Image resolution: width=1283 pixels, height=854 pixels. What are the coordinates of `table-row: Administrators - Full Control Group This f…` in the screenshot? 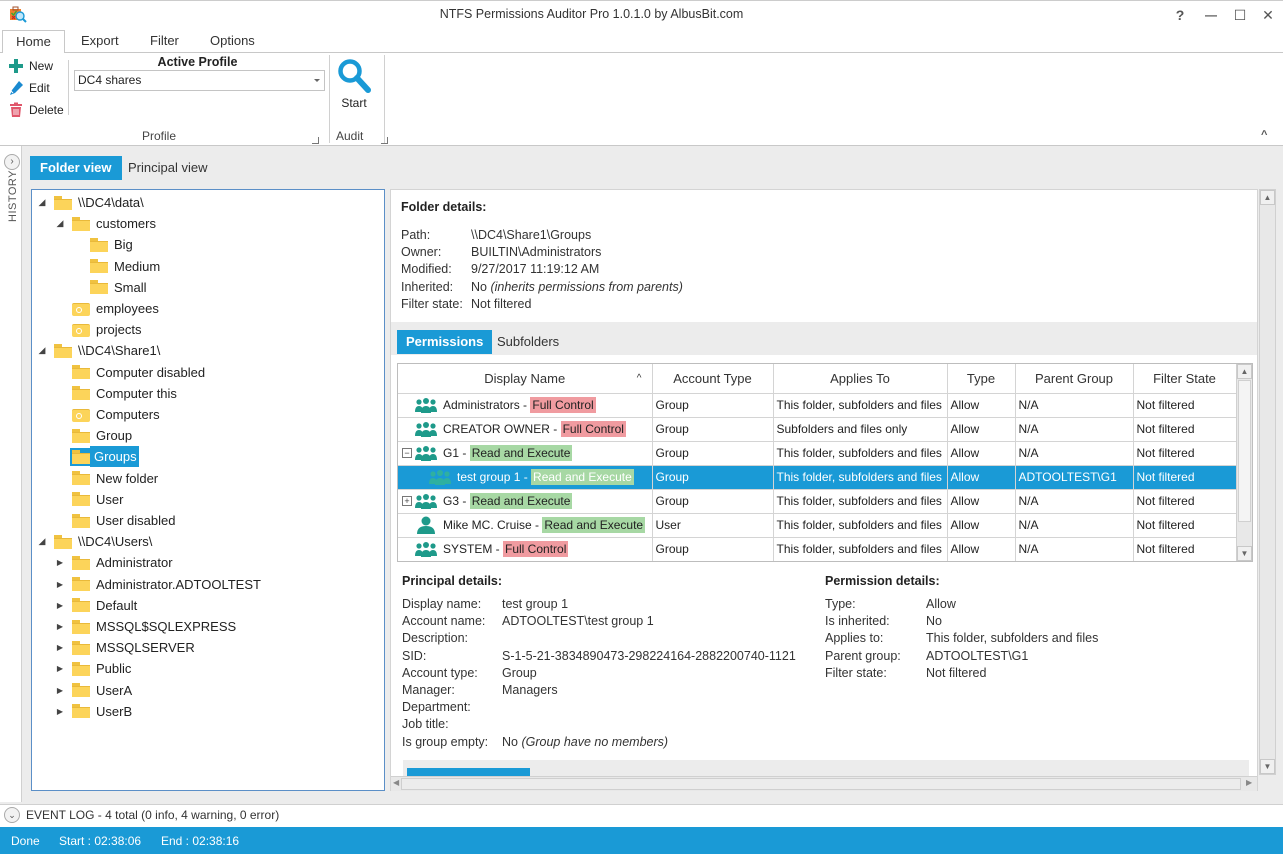 It's located at (817, 405).